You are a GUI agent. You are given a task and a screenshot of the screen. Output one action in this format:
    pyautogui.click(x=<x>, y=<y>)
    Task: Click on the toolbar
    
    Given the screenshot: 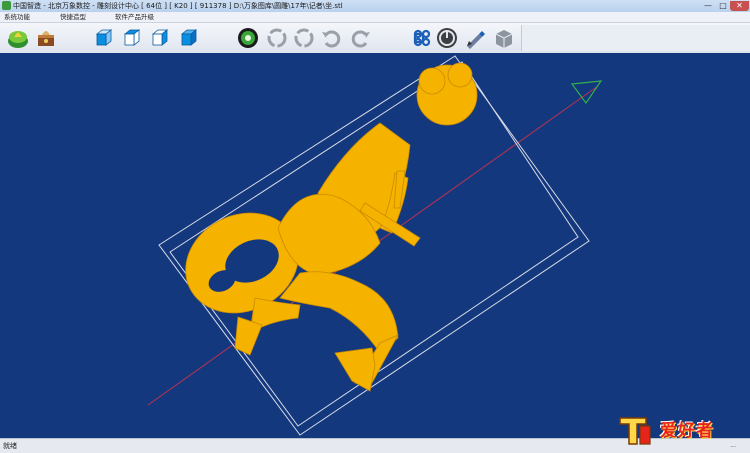 What is the action you would take?
    pyautogui.click(x=375, y=38)
    